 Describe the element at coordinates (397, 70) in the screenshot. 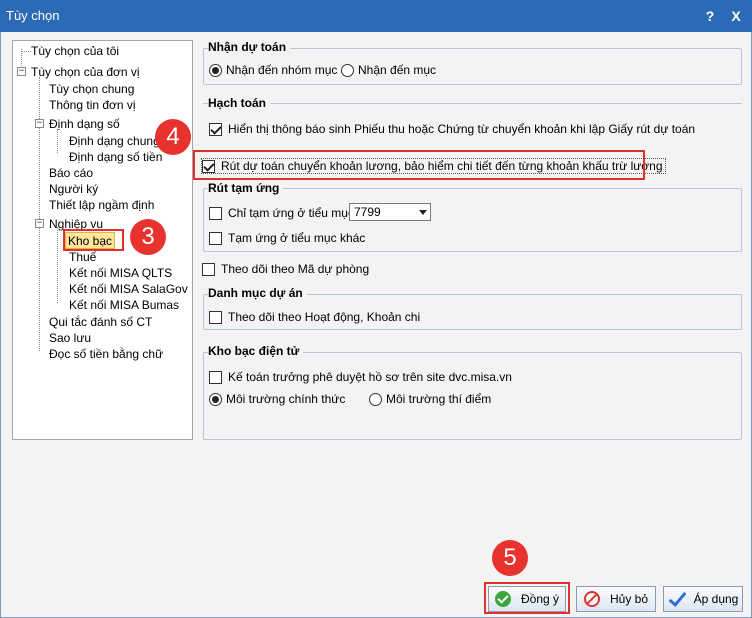

I see `radio-label: Nhận đến mục` at that location.